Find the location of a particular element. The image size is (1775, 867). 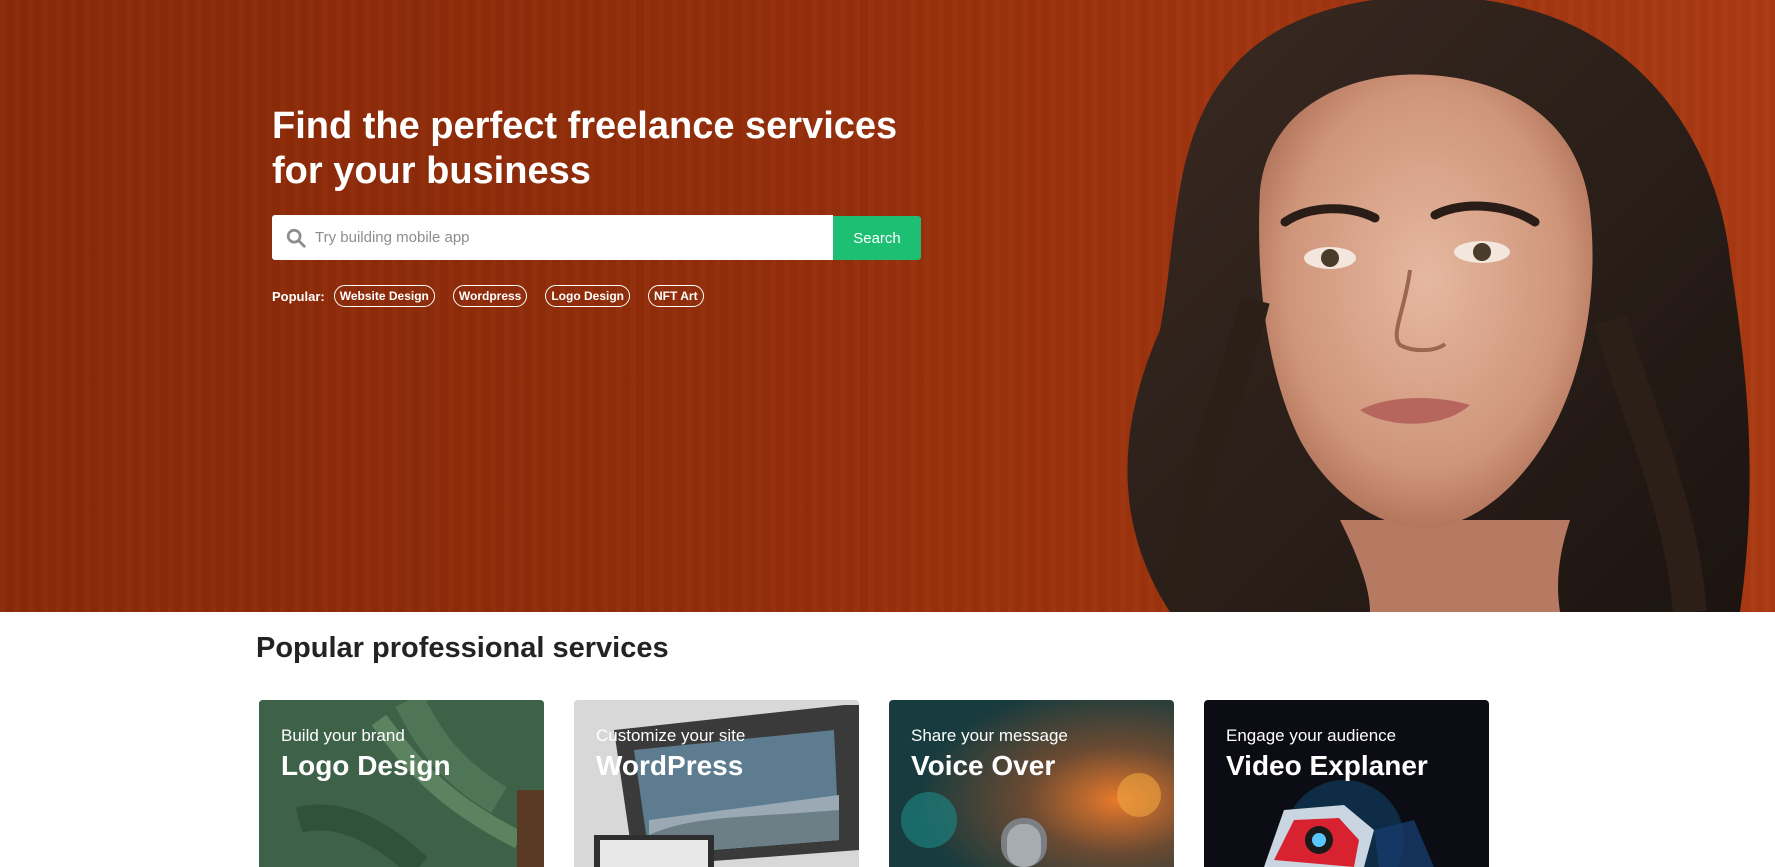

services-section-title: Popular professional services is located at coordinates (462, 648).